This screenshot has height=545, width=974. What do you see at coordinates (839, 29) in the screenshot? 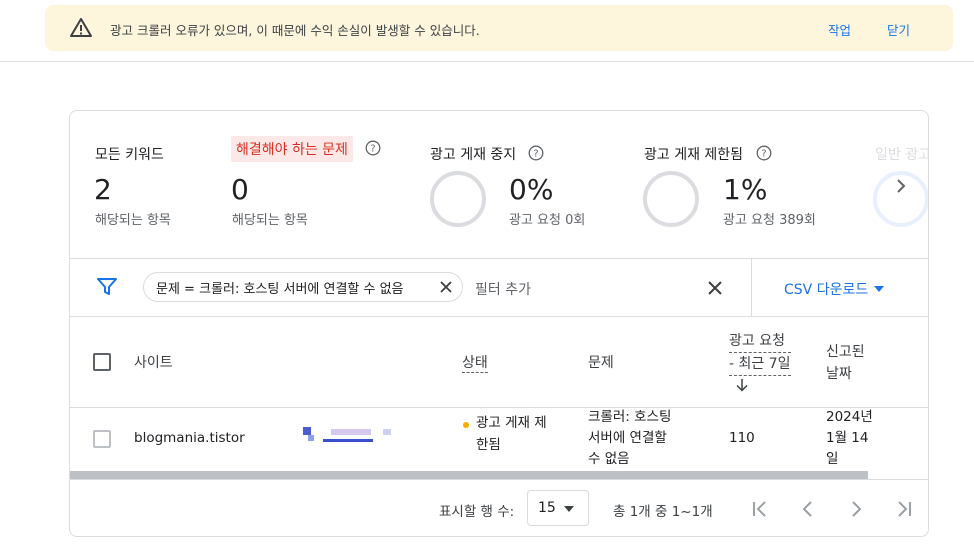
I see `banner-action-link: 작업` at bounding box center [839, 29].